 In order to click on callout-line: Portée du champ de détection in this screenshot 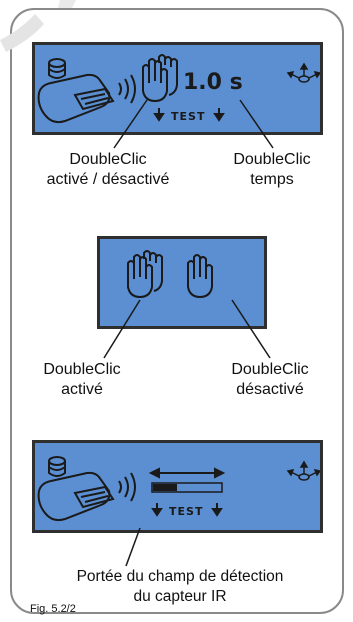, I will do `click(180, 576)`.